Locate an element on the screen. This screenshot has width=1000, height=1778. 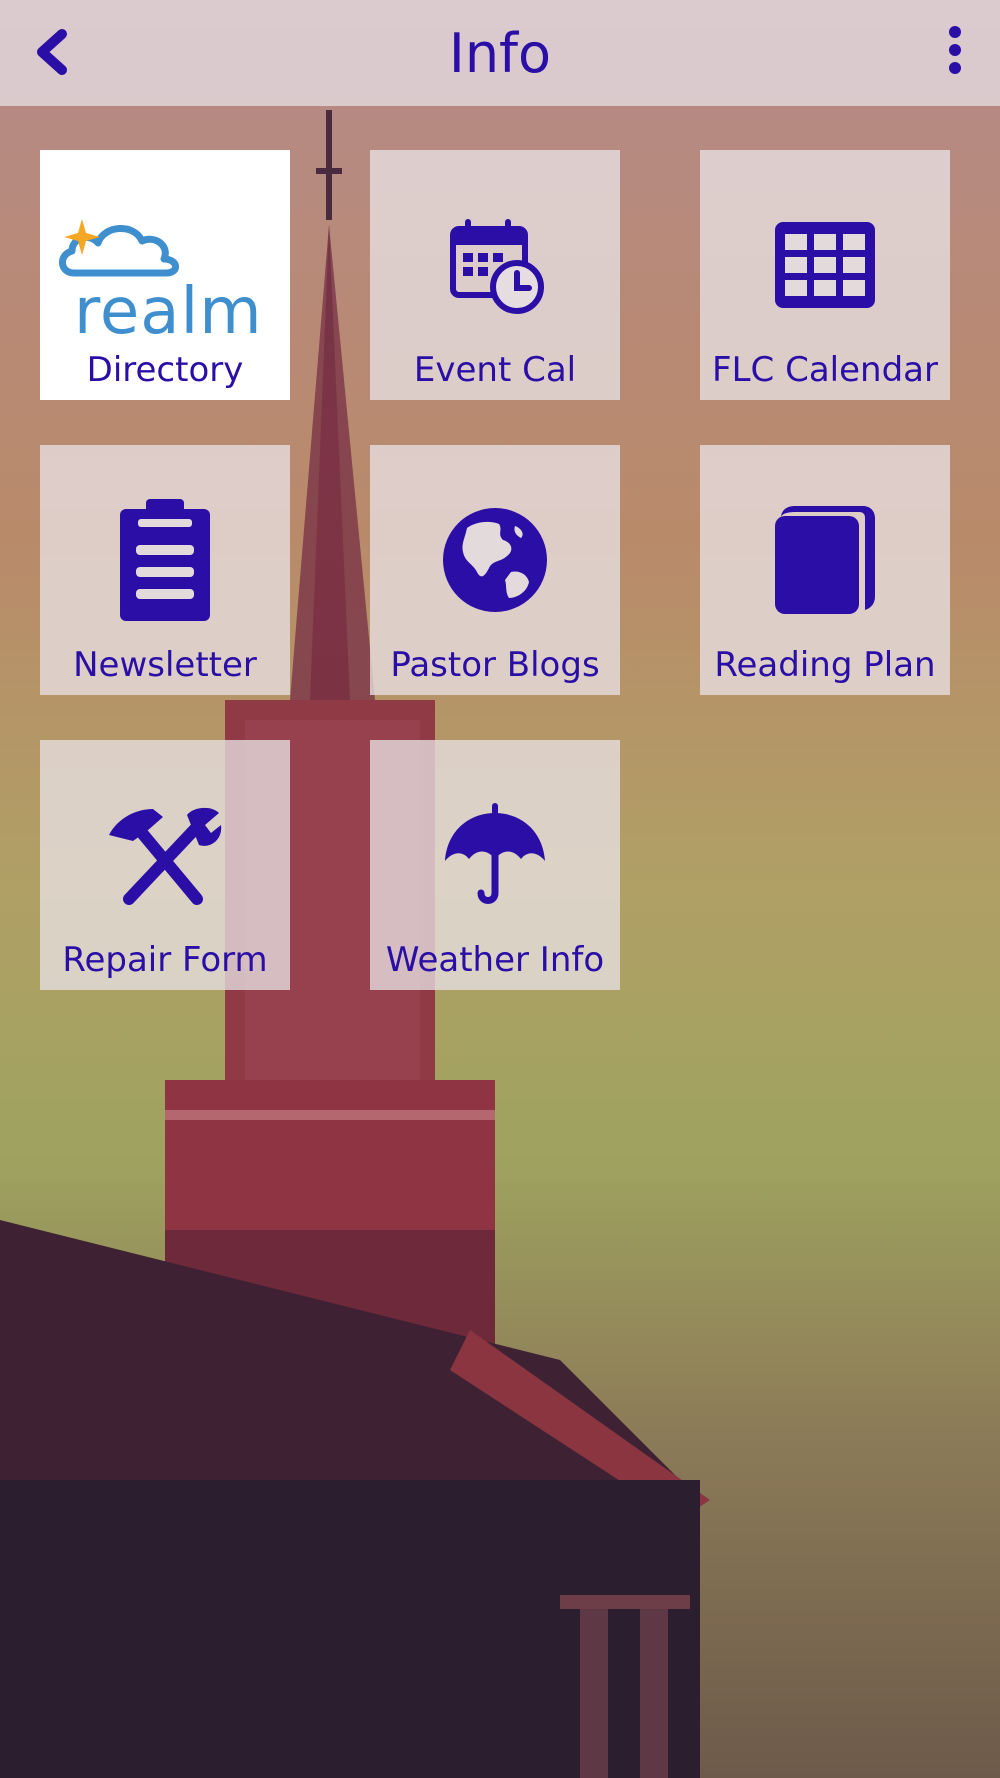
tile-newsletter: Newsletter is located at coordinates (165, 570).